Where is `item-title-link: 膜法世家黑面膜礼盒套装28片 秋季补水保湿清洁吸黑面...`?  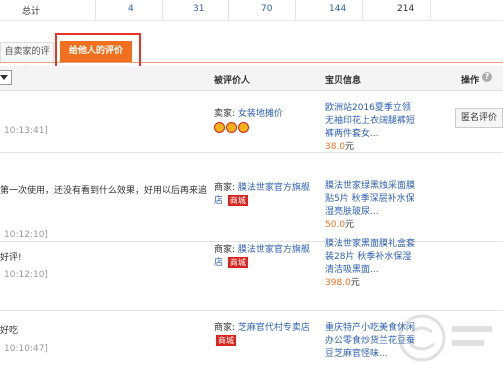 item-title-link: 膜法世家黑面膜礼盒套装28片 秋季补水保湿清洁吸黑面... is located at coordinates (370, 257).